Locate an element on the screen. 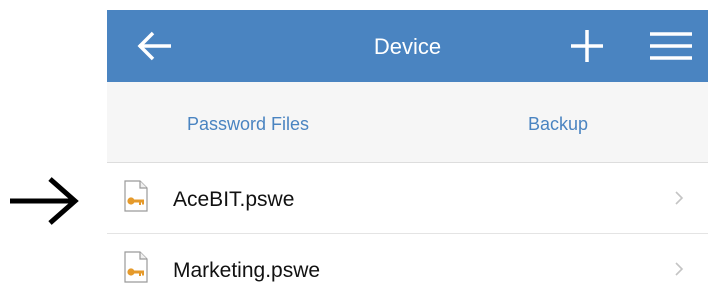 The width and height of the screenshot is (708, 303). plus-icon is located at coordinates (587, 46).